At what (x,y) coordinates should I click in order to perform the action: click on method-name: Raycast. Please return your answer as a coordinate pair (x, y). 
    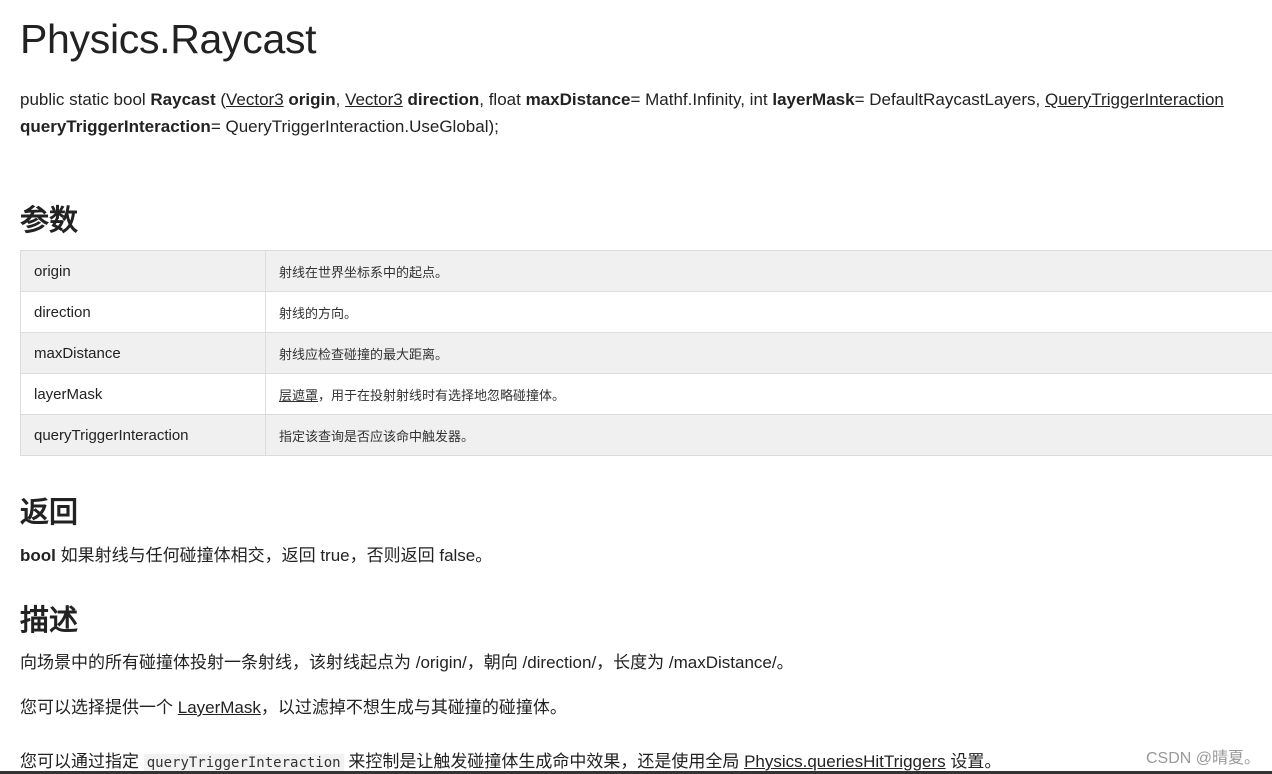
    Looking at the image, I should click on (183, 99).